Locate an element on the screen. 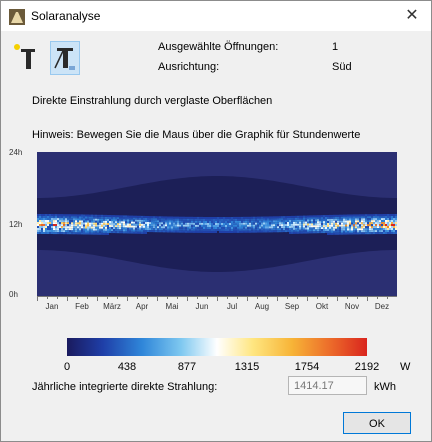  close-button: ✕ is located at coordinates (412, 16).